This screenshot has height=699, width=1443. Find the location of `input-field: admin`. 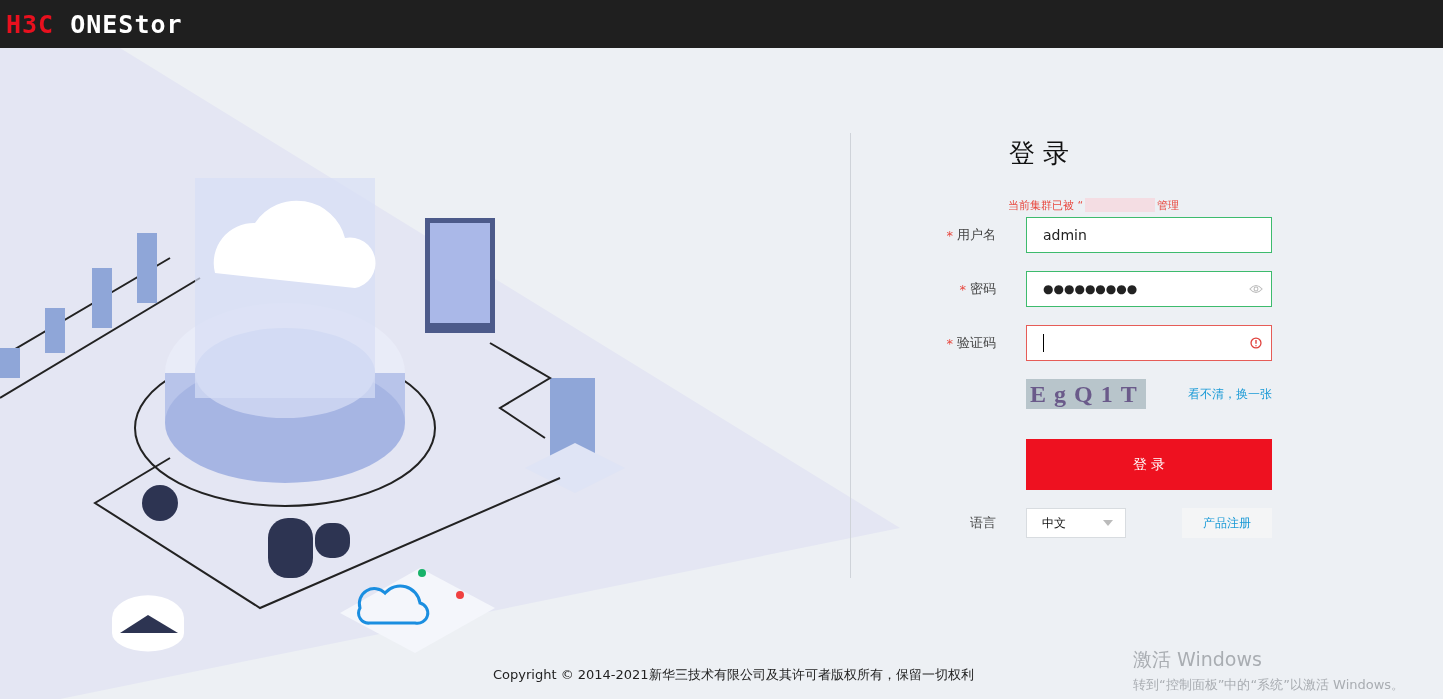

input-field: admin is located at coordinates (1149, 235).